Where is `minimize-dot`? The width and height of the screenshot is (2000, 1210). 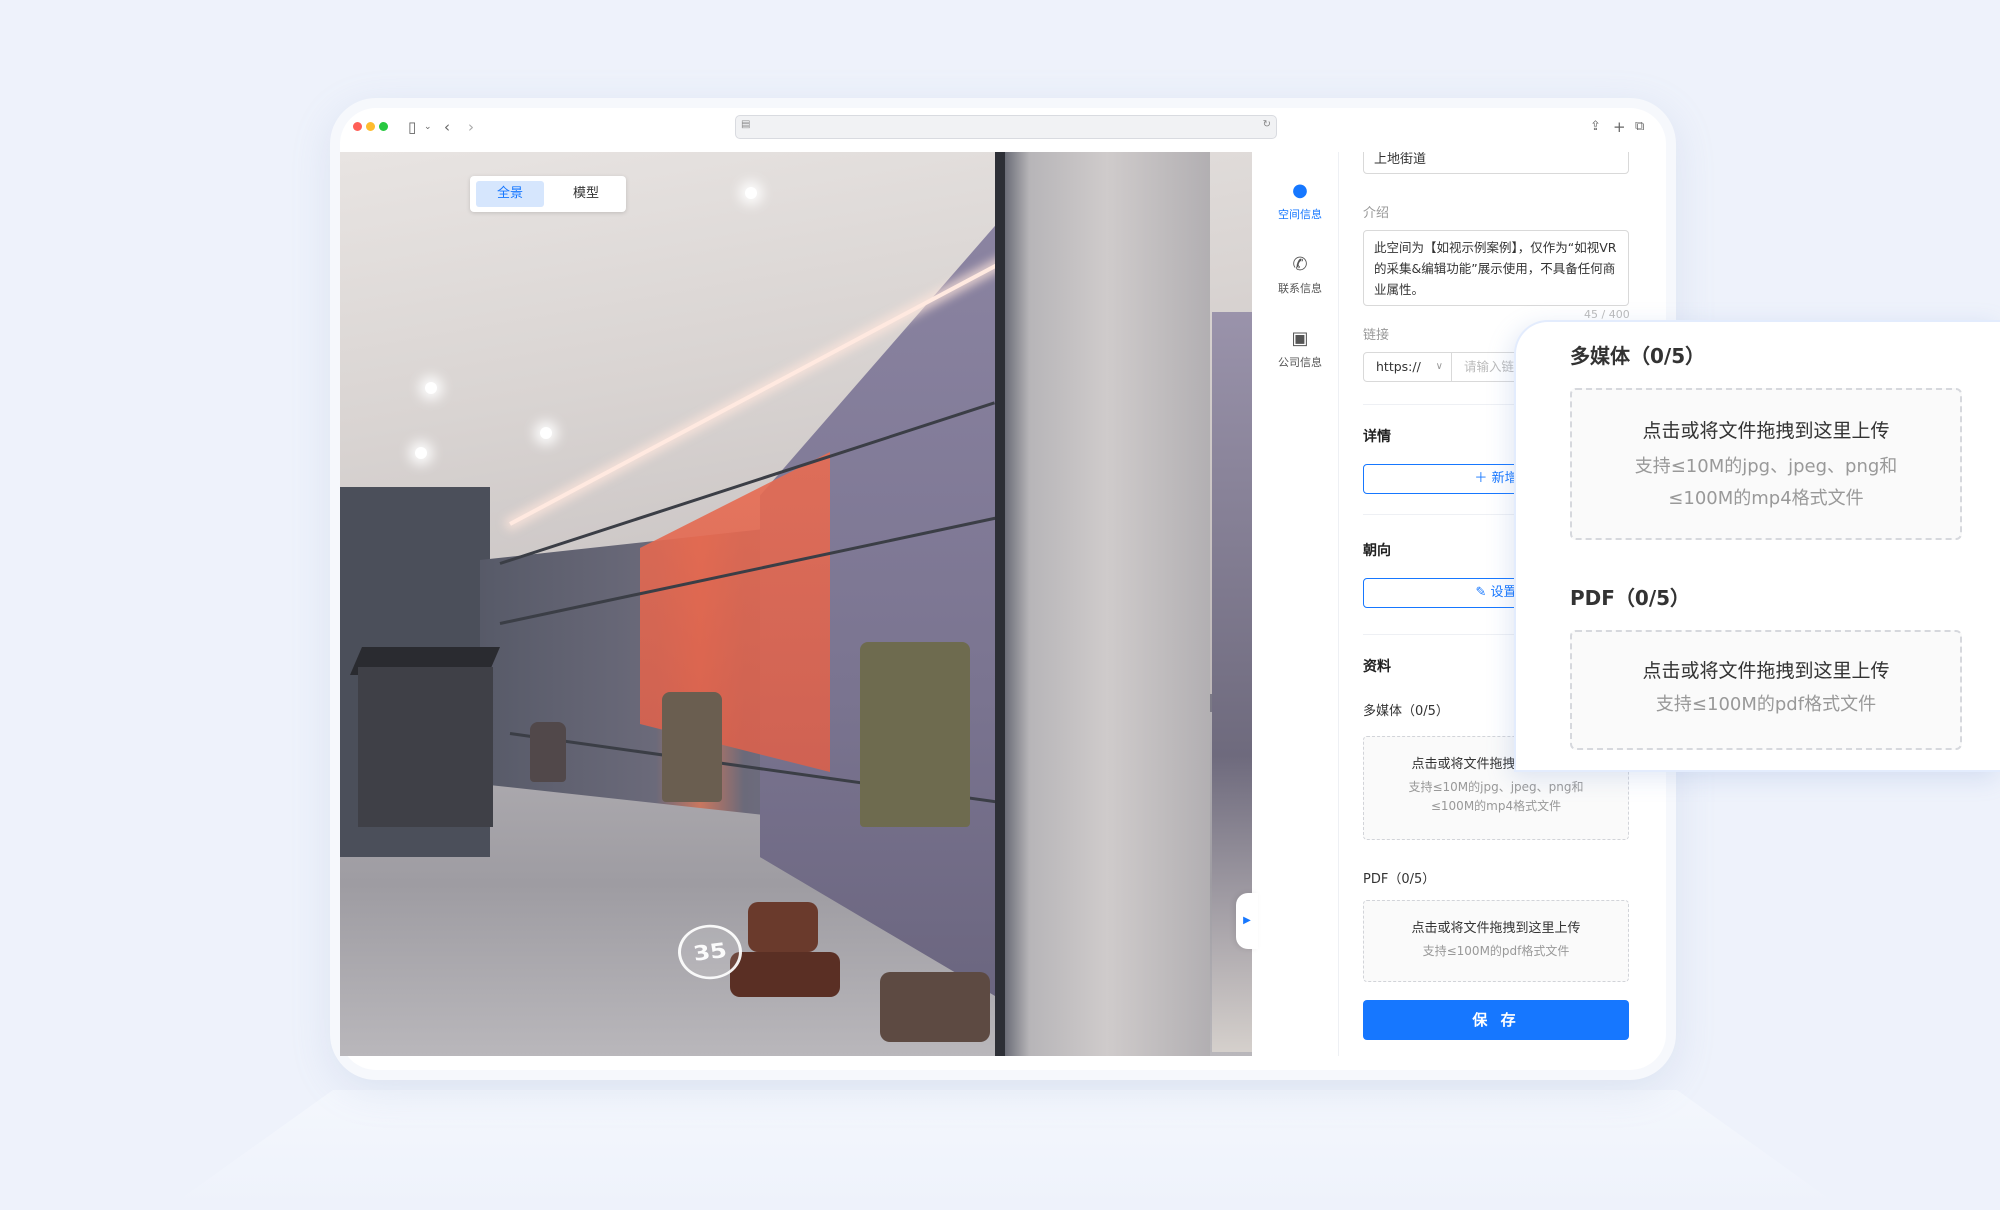 minimize-dot is located at coordinates (370, 126).